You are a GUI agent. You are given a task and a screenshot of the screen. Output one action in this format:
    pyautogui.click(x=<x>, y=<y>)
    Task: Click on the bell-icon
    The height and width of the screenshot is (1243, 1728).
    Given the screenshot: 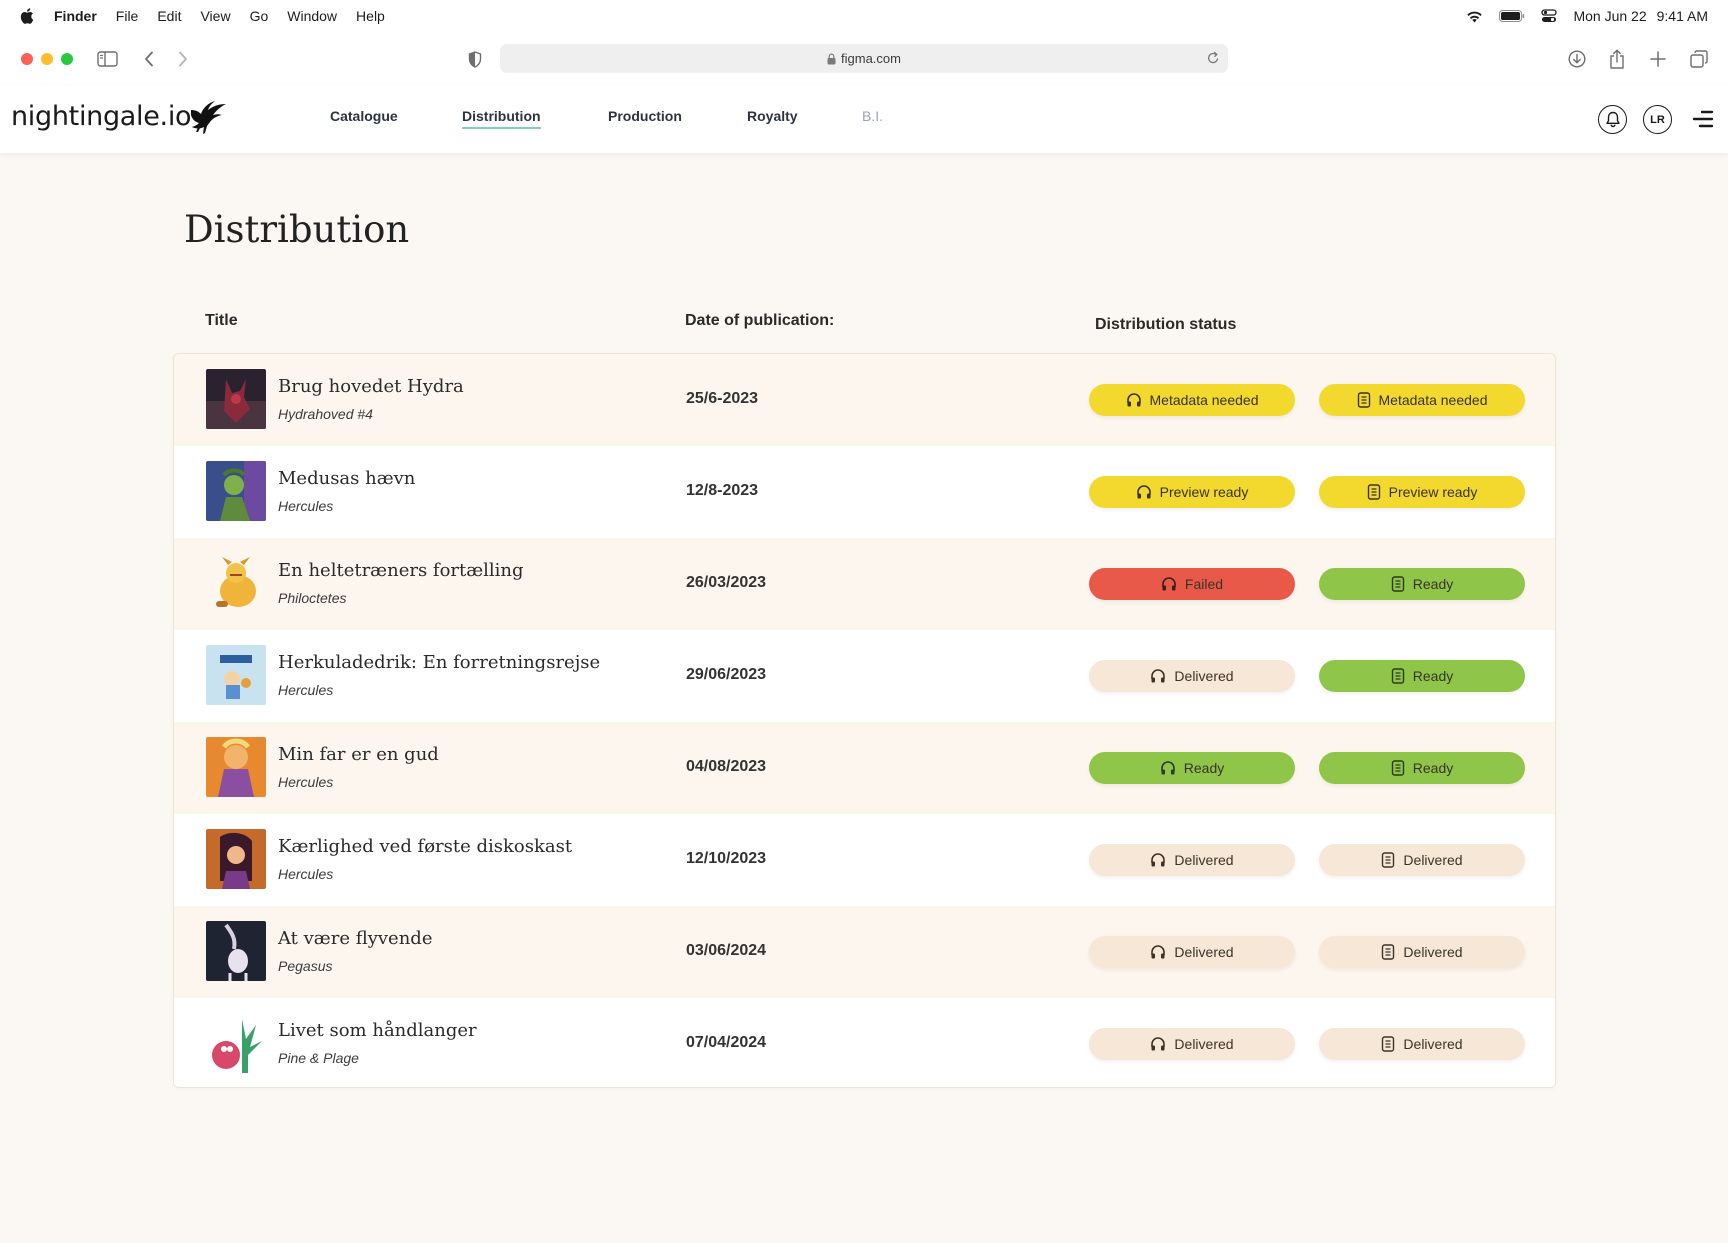 What is the action you would take?
    pyautogui.click(x=1612, y=119)
    